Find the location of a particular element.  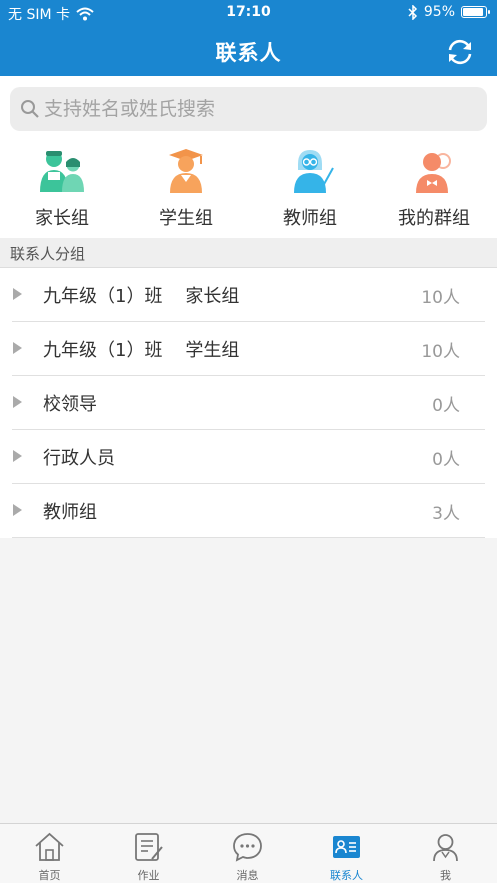

bluetooth-icon is located at coordinates (412, 12).